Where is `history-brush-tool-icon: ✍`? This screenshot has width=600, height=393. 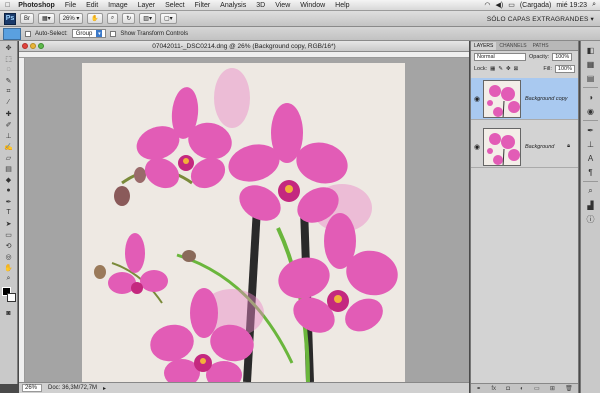
history-brush-tool-icon: ✍ is located at coordinates (9, 146).